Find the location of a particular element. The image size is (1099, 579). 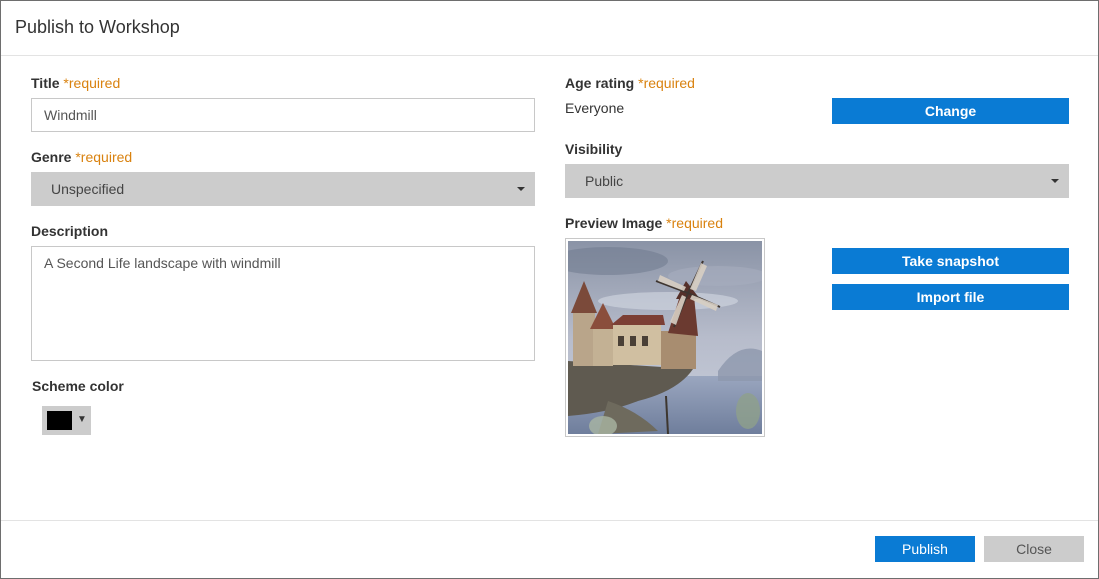

age-rating-required: *required is located at coordinates (666, 83).